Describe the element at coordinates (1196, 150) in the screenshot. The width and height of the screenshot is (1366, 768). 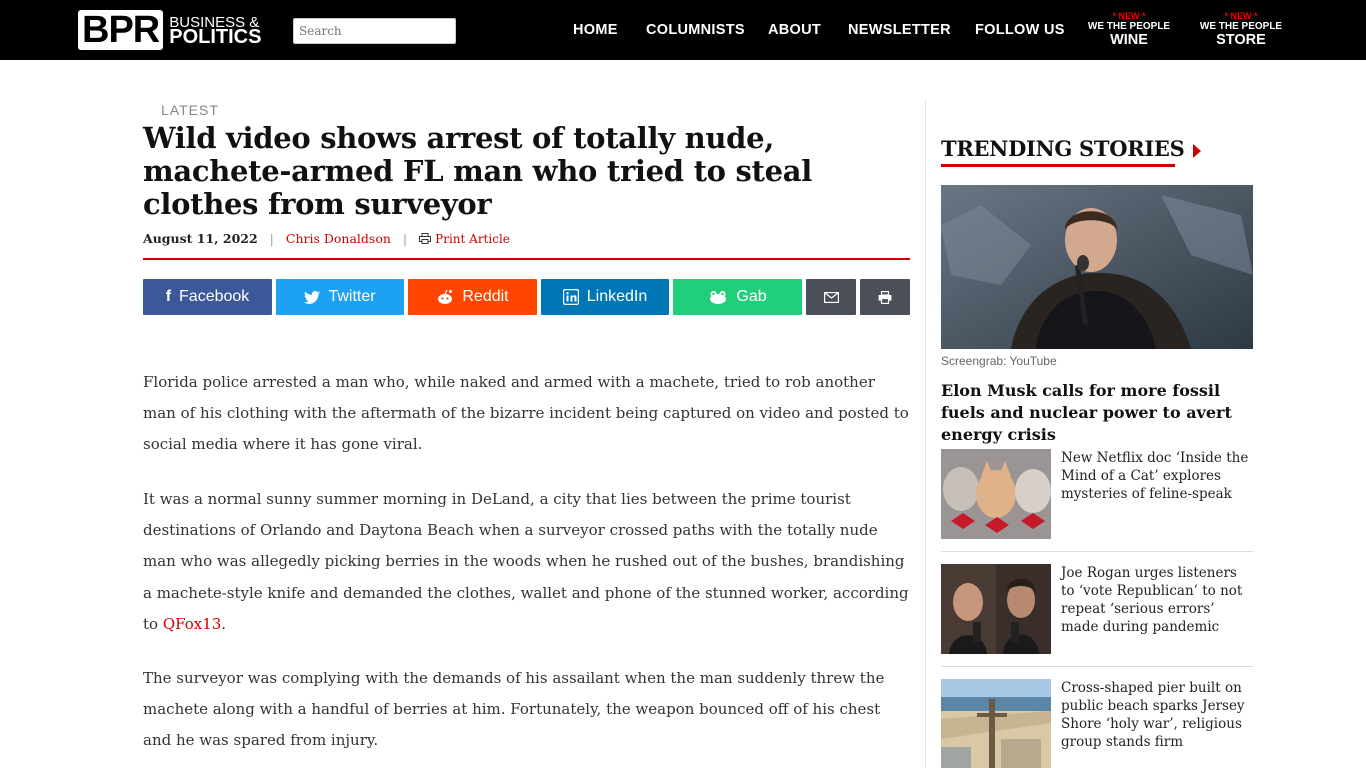
I see `caret-right-icon` at that location.